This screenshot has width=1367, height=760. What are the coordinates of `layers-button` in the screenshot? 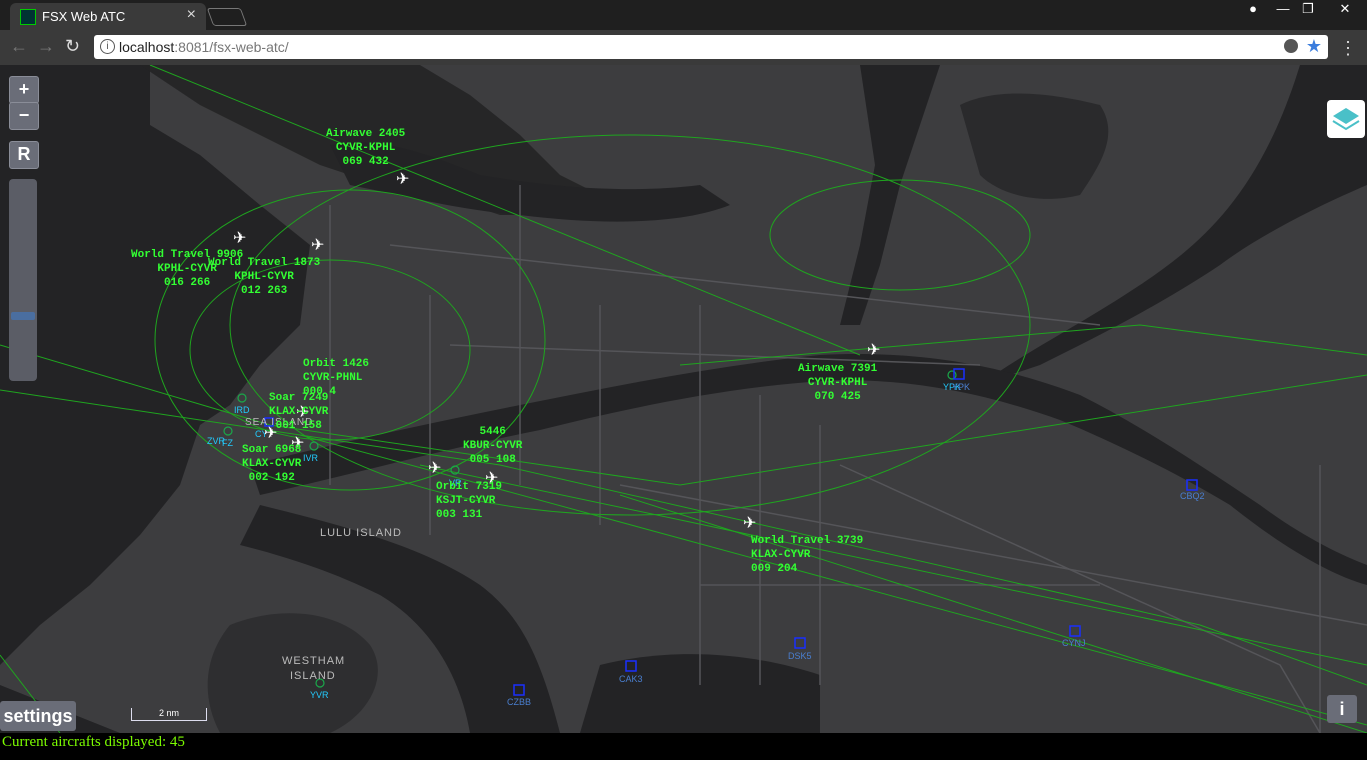 It's located at (1346, 119).